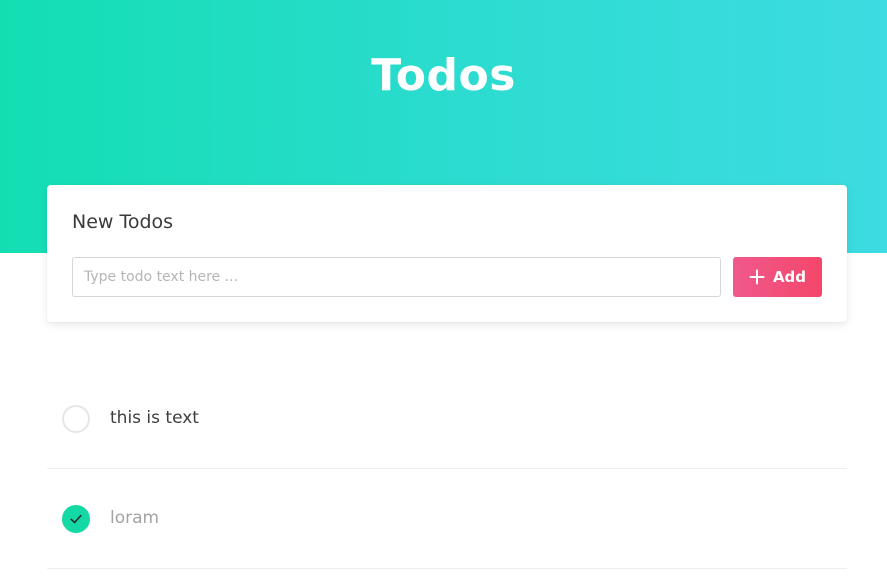 The width and height of the screenshot is (887, 577). What do you see at coordinates (154, 418) in the screenshot?
I see `todo-item-text: this is text` at bounding box center [154, 418].